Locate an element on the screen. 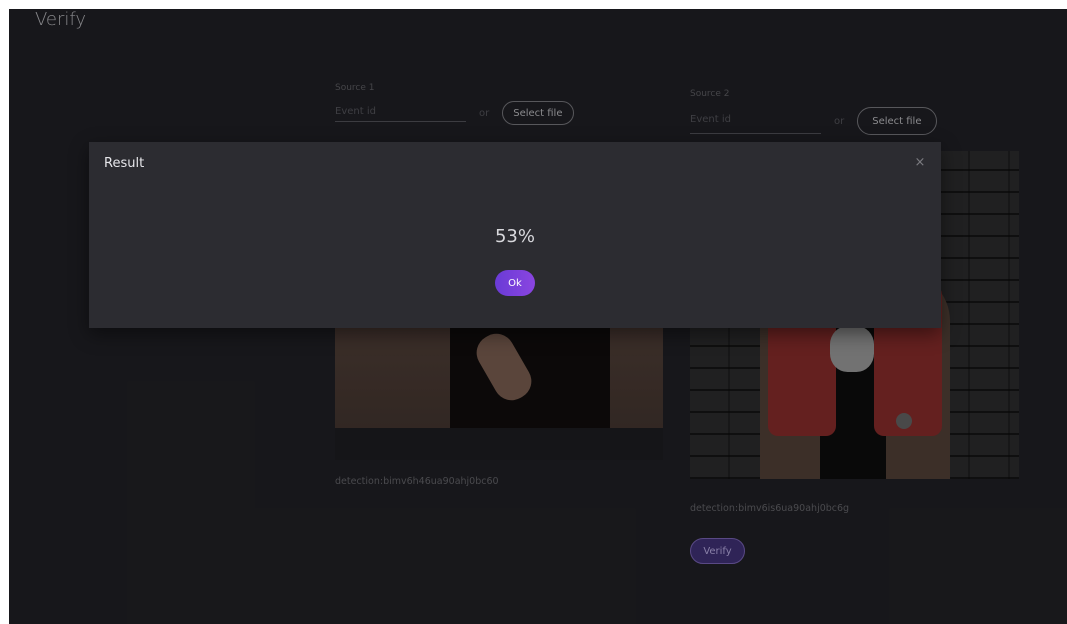  result-percentage: 53% is located at coordinates (514, 236).